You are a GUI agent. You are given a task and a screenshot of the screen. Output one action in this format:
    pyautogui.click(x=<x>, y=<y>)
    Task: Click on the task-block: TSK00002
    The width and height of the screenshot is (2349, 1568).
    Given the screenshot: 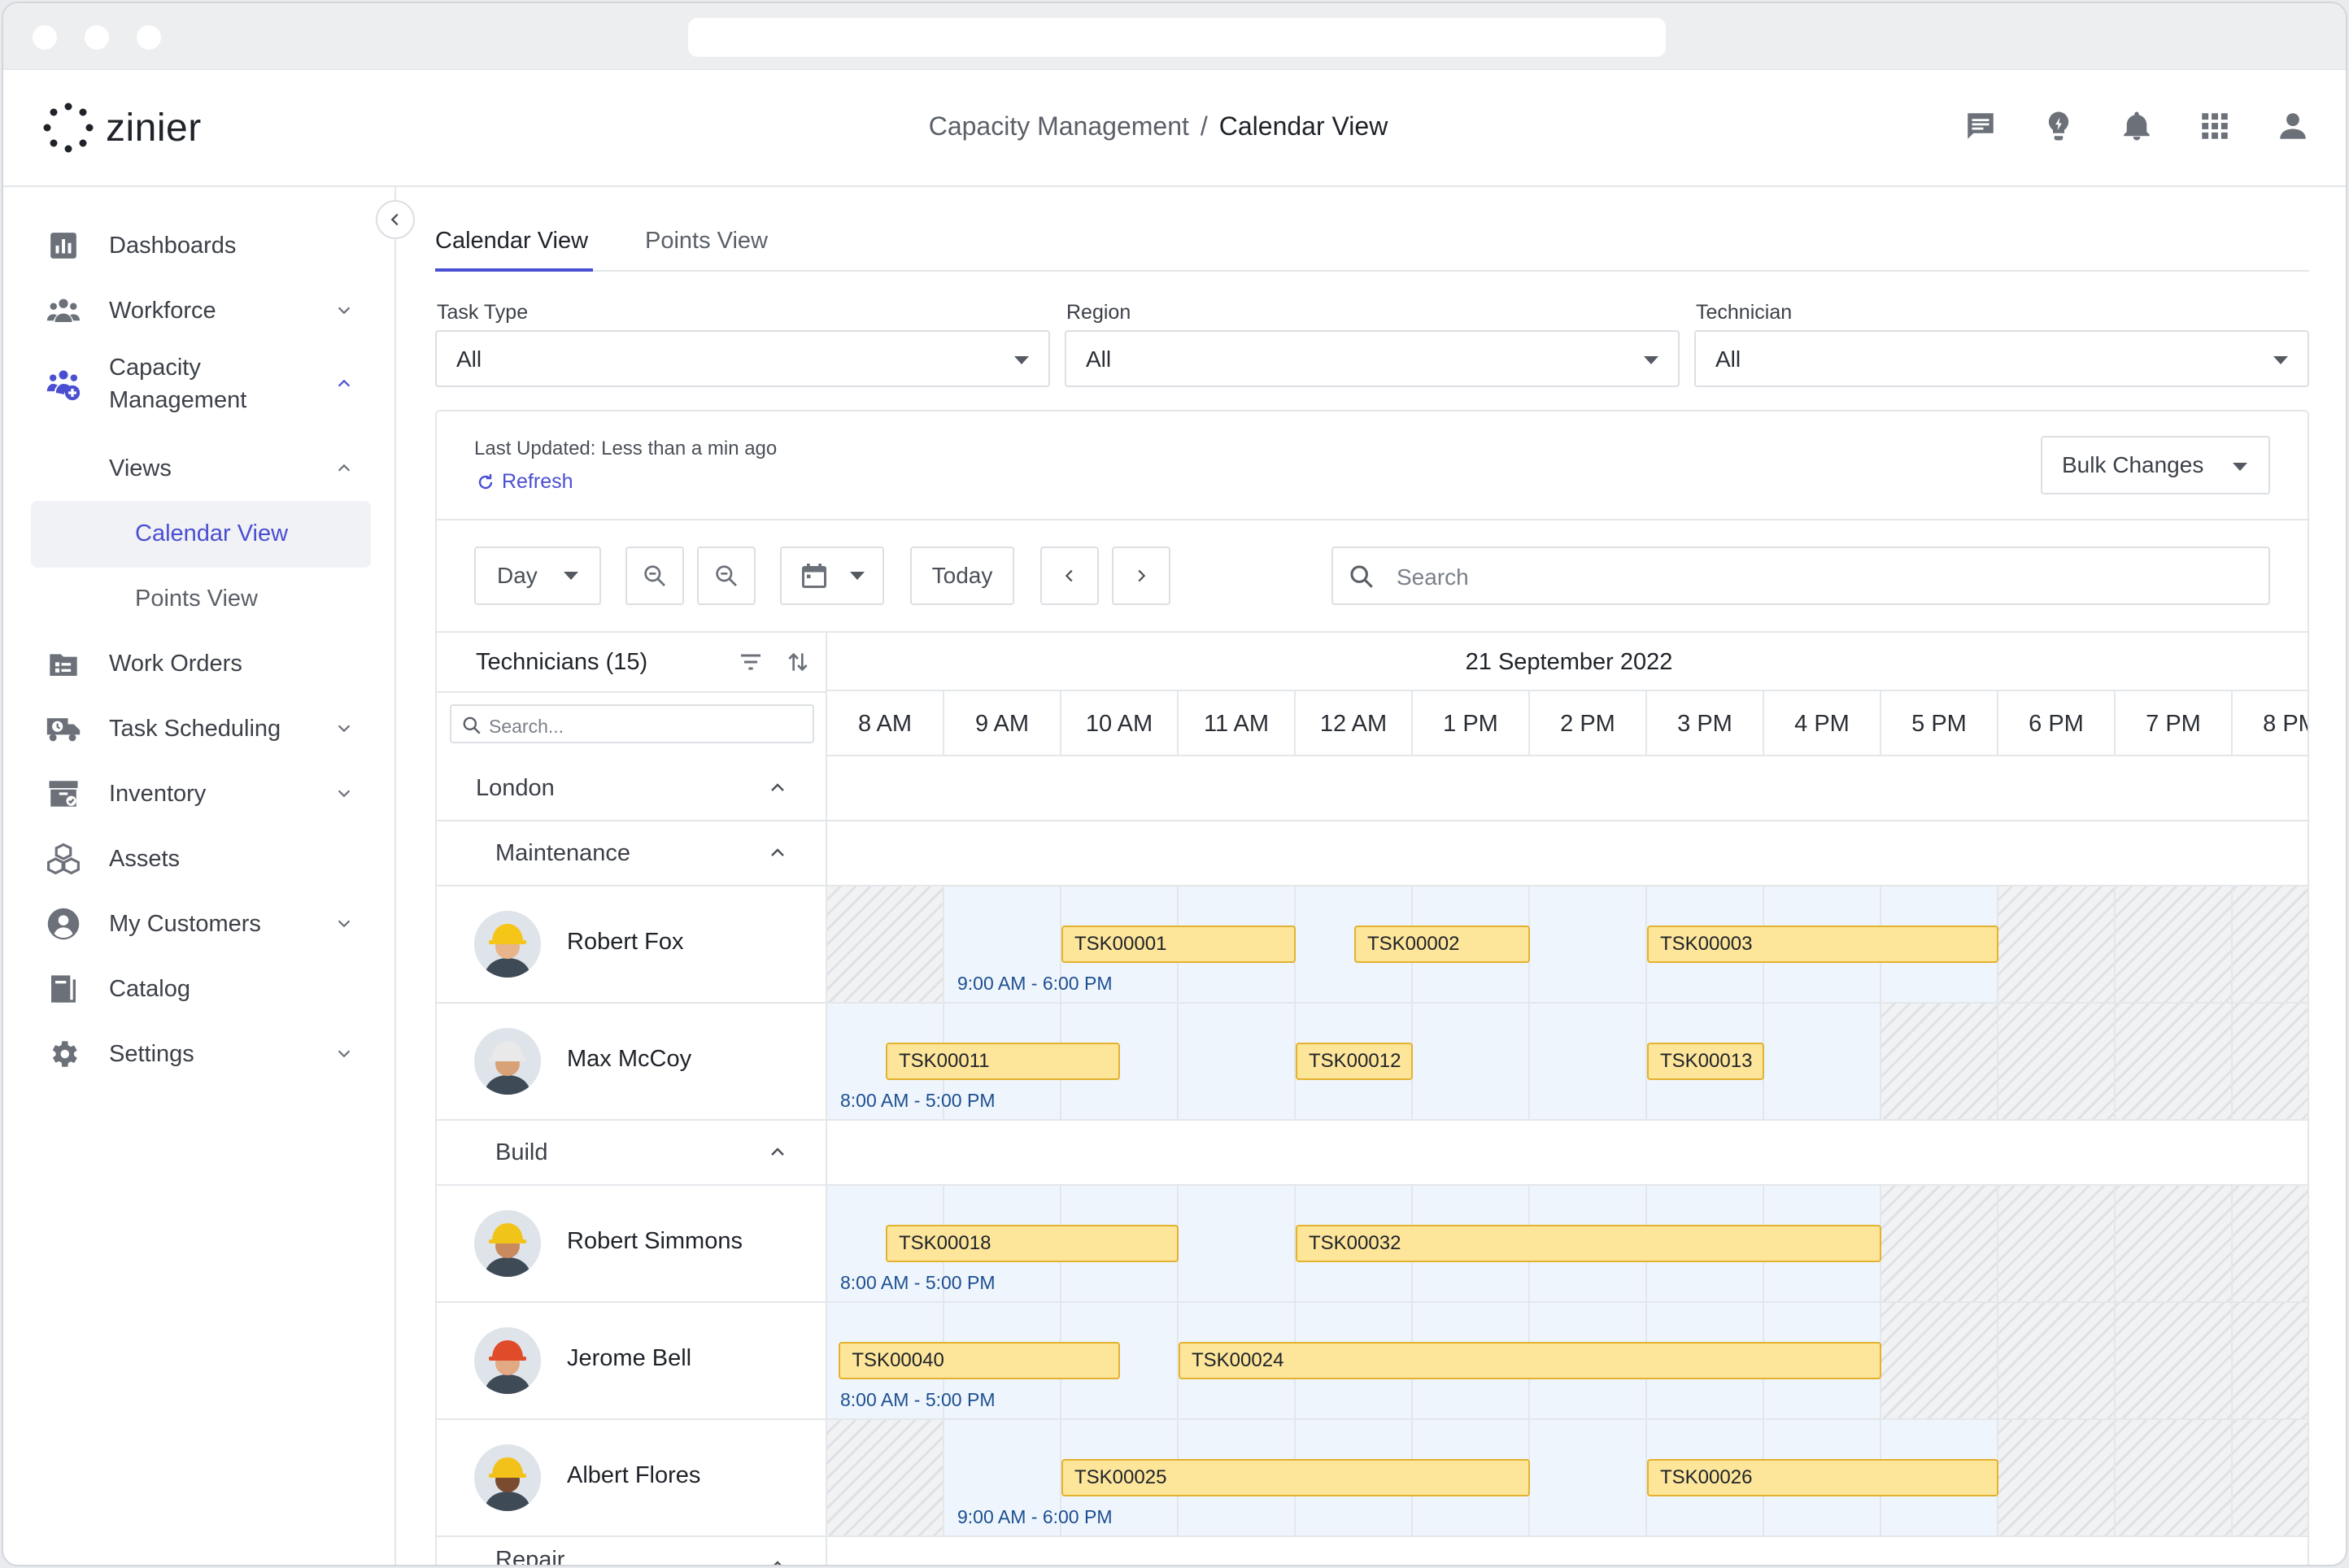 What is the action you would take?
    pyautogui.click(x=1442, y=944)
    